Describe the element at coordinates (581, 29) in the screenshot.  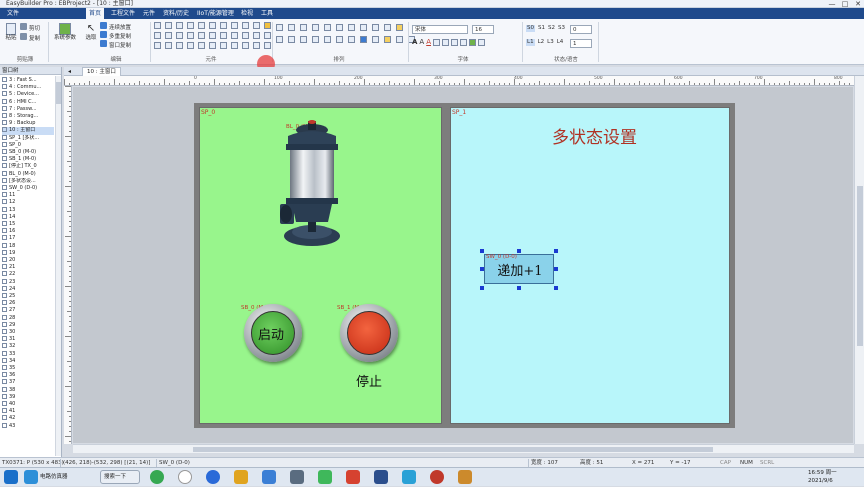
I see `state-value-field: 0` at that location.